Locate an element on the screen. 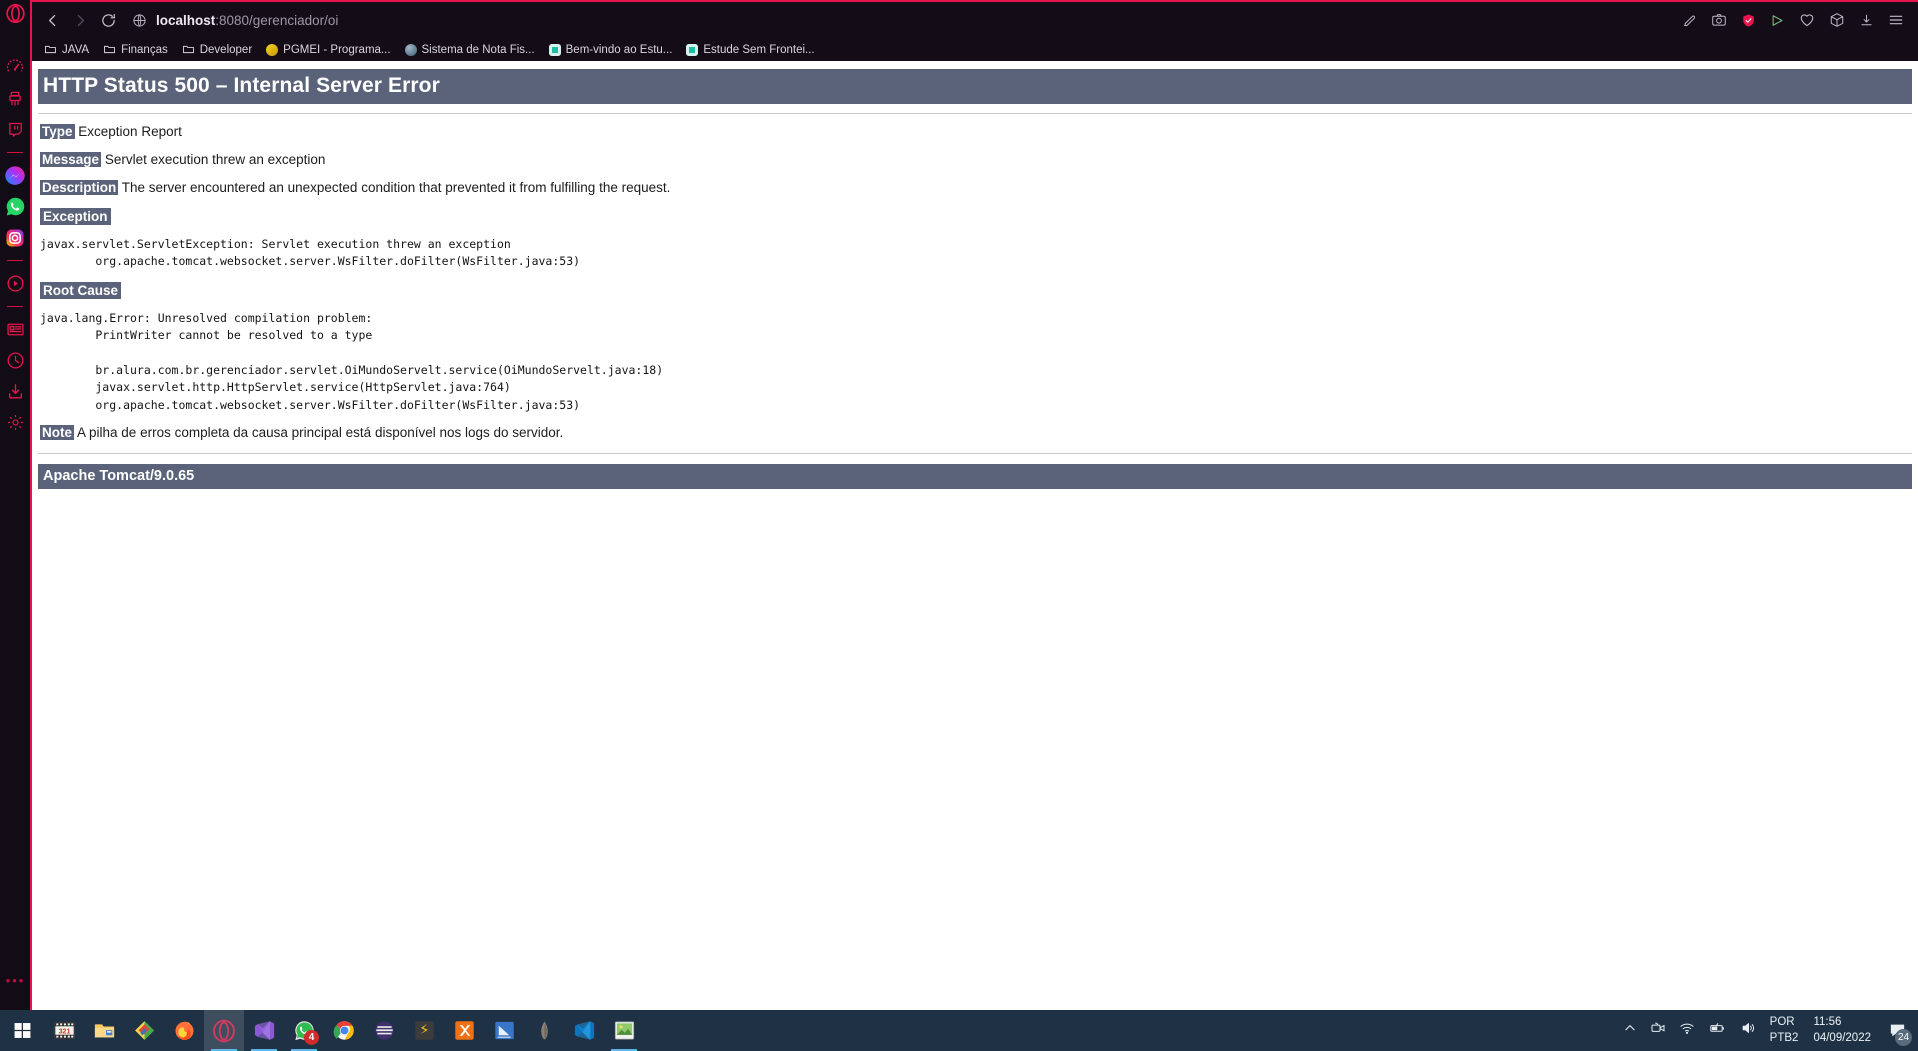 This screenshot has height=1051, width=1918. taskbar-app-movie-maker: 321 is located at coordinates (64, 1030).